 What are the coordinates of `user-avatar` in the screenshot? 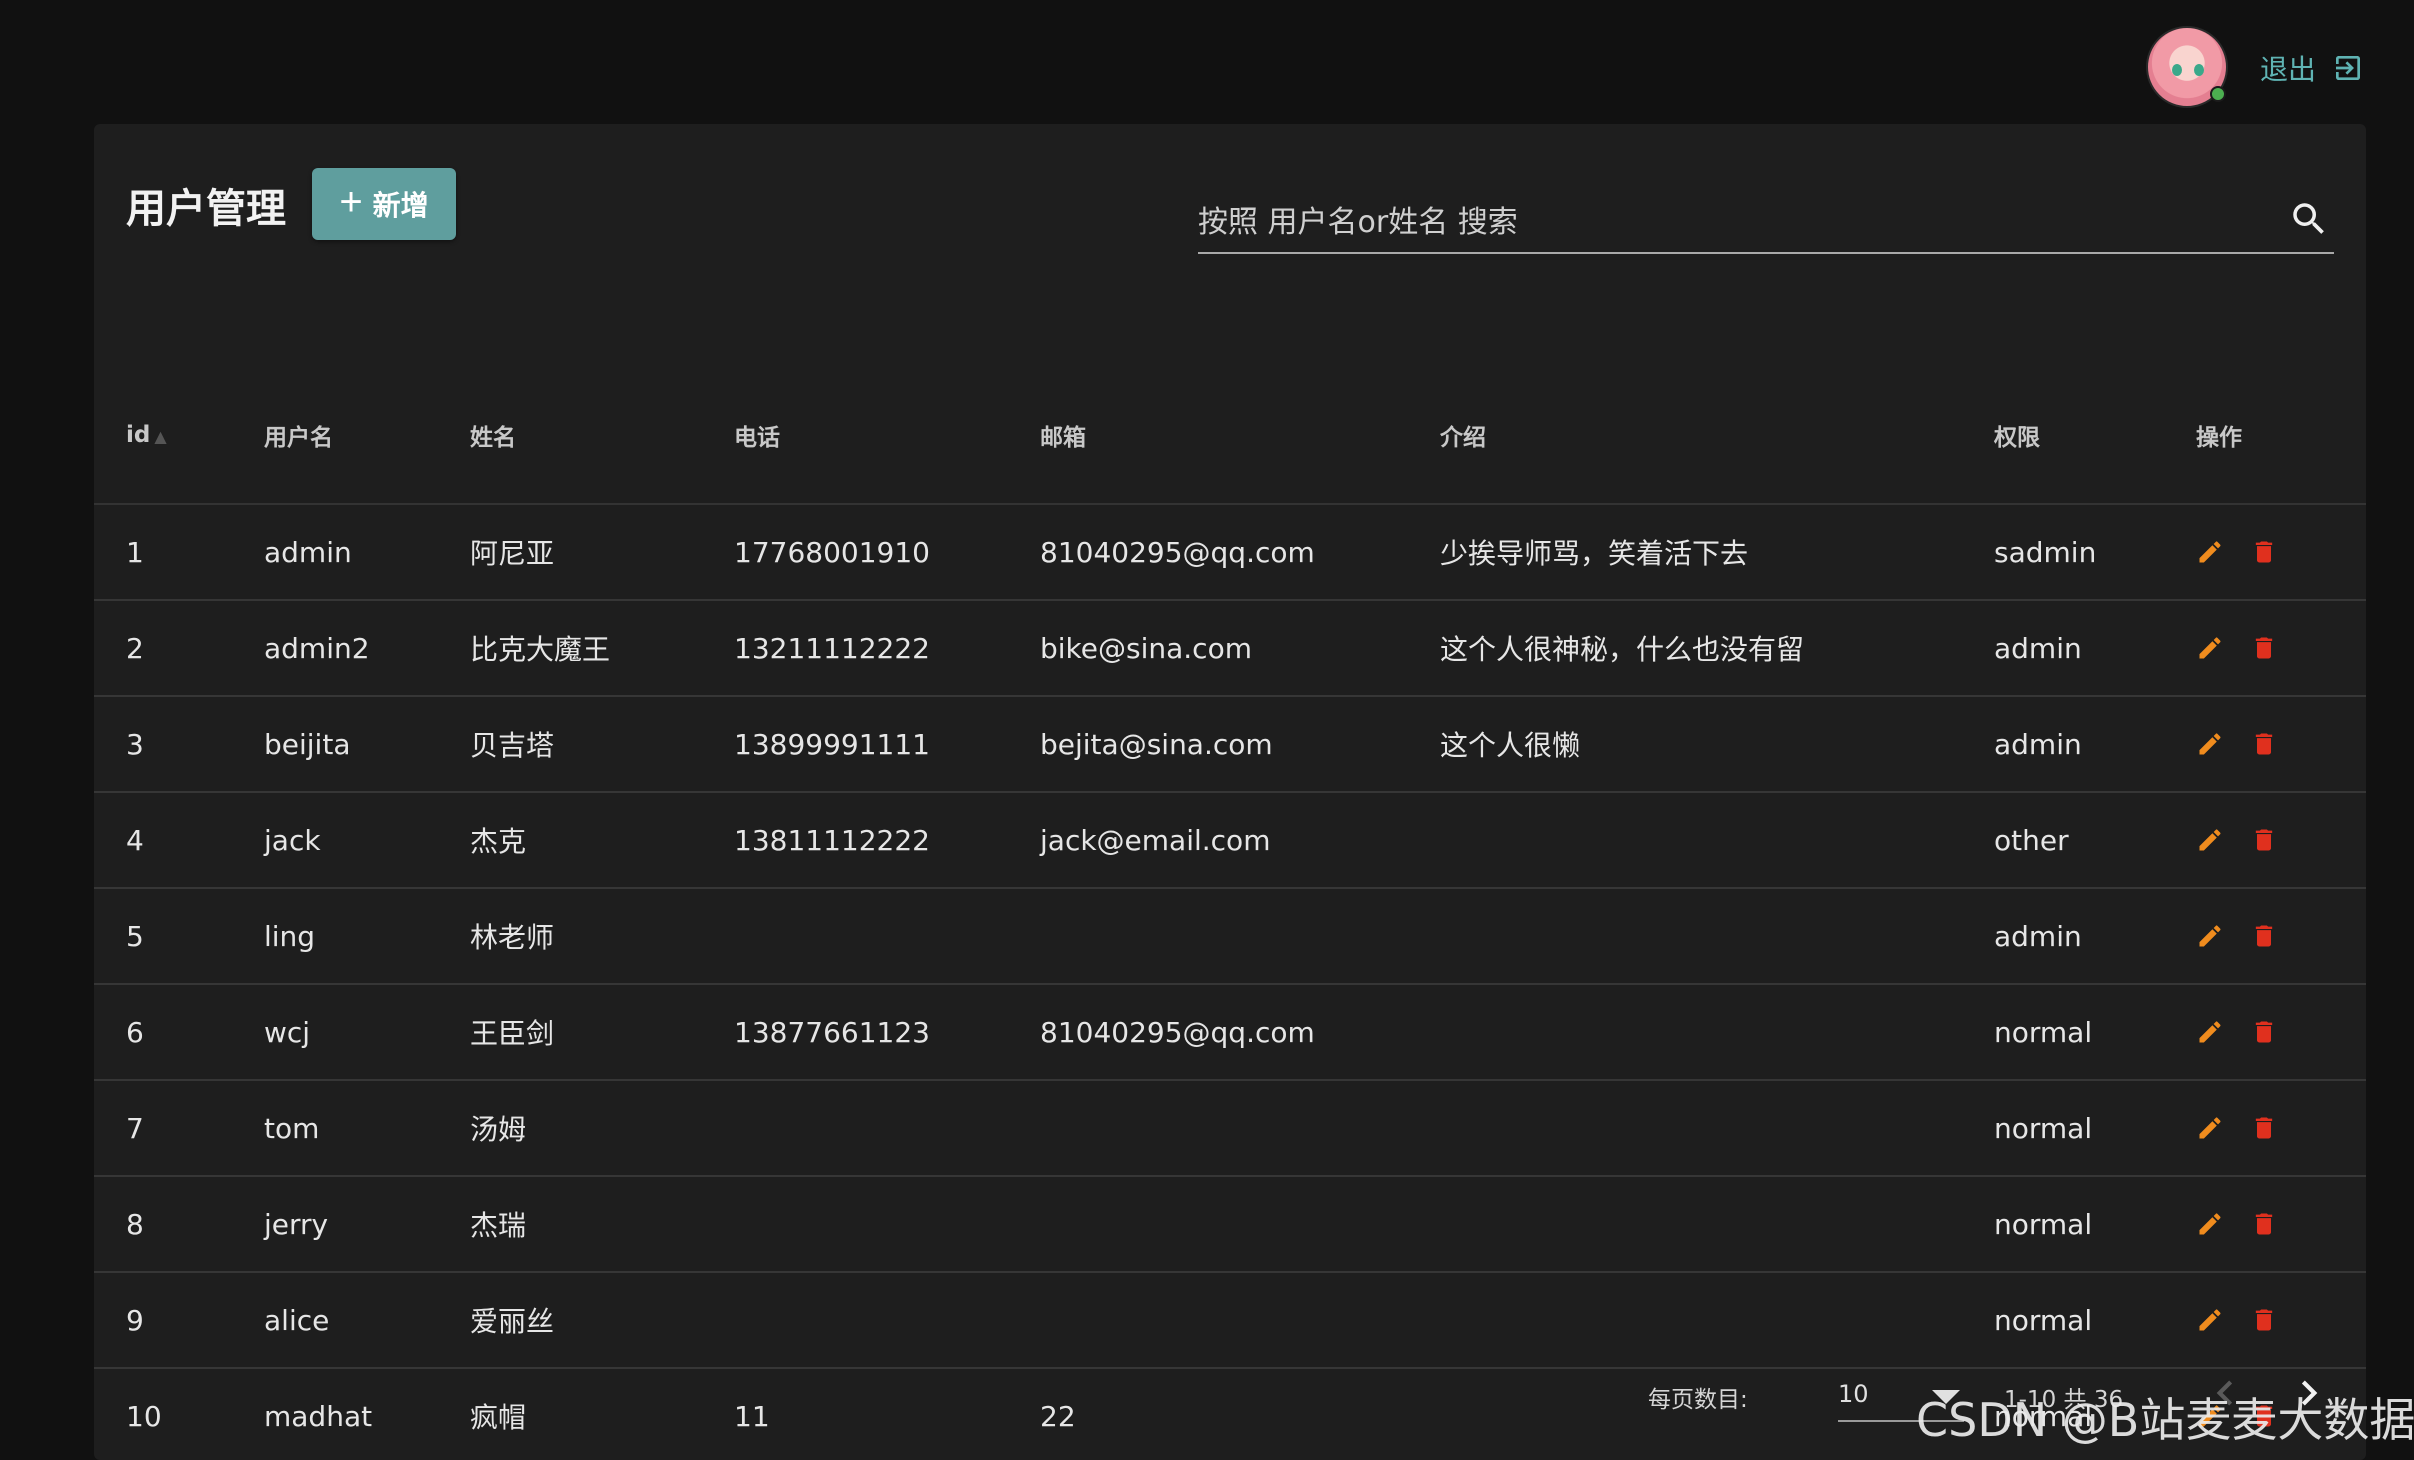 It's located at (2187, 67).